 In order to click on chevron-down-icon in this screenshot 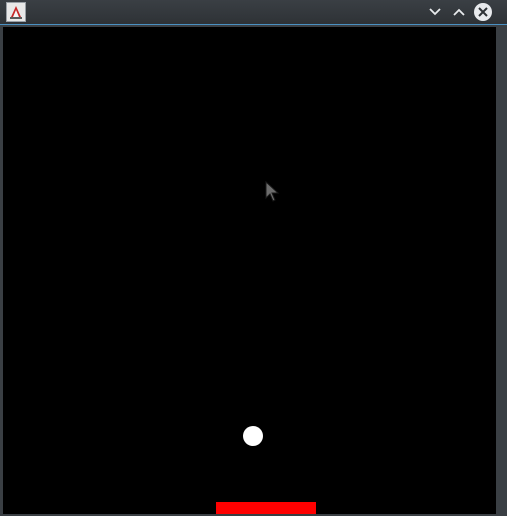, I will do `click(435, 12)`.